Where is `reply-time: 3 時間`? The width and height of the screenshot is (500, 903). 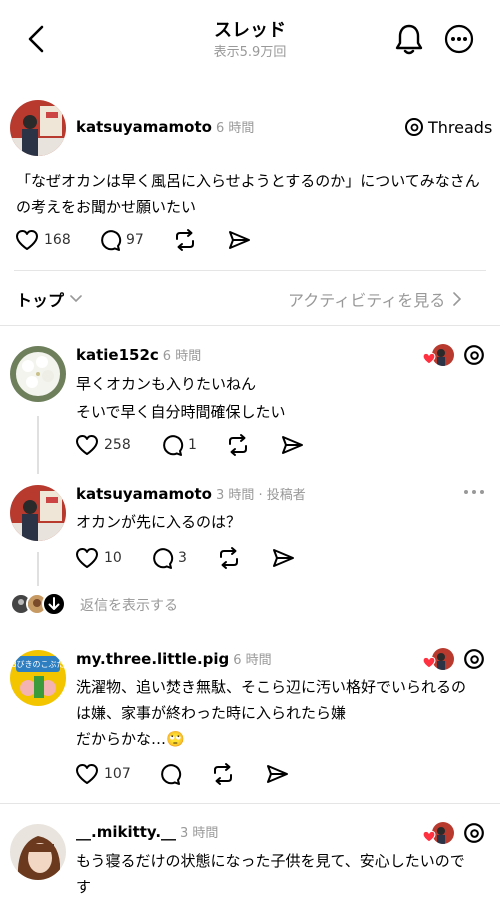
reply-time: 3 時間 is located at coordinates (199, 833).